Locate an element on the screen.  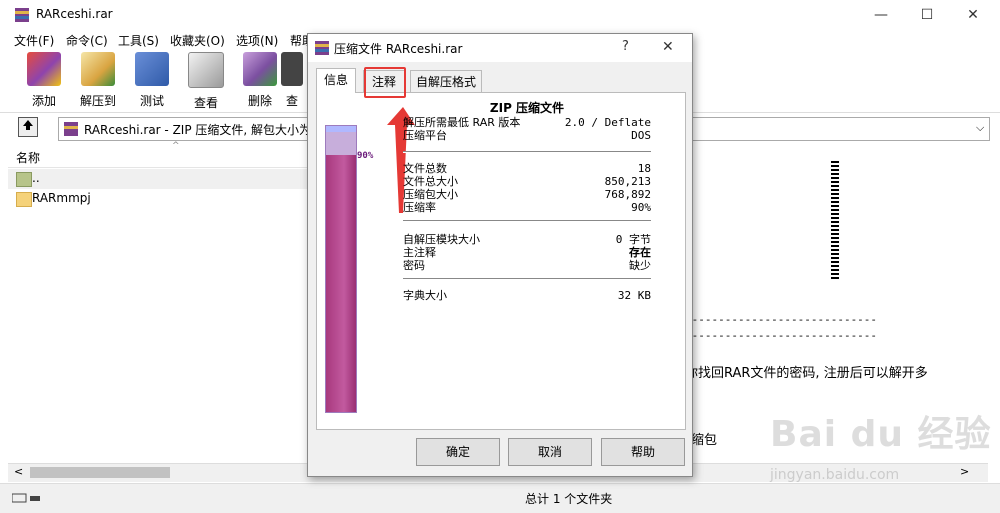
prop-row: 压缩包大小 768,892 is located at coordinates (527, 194).